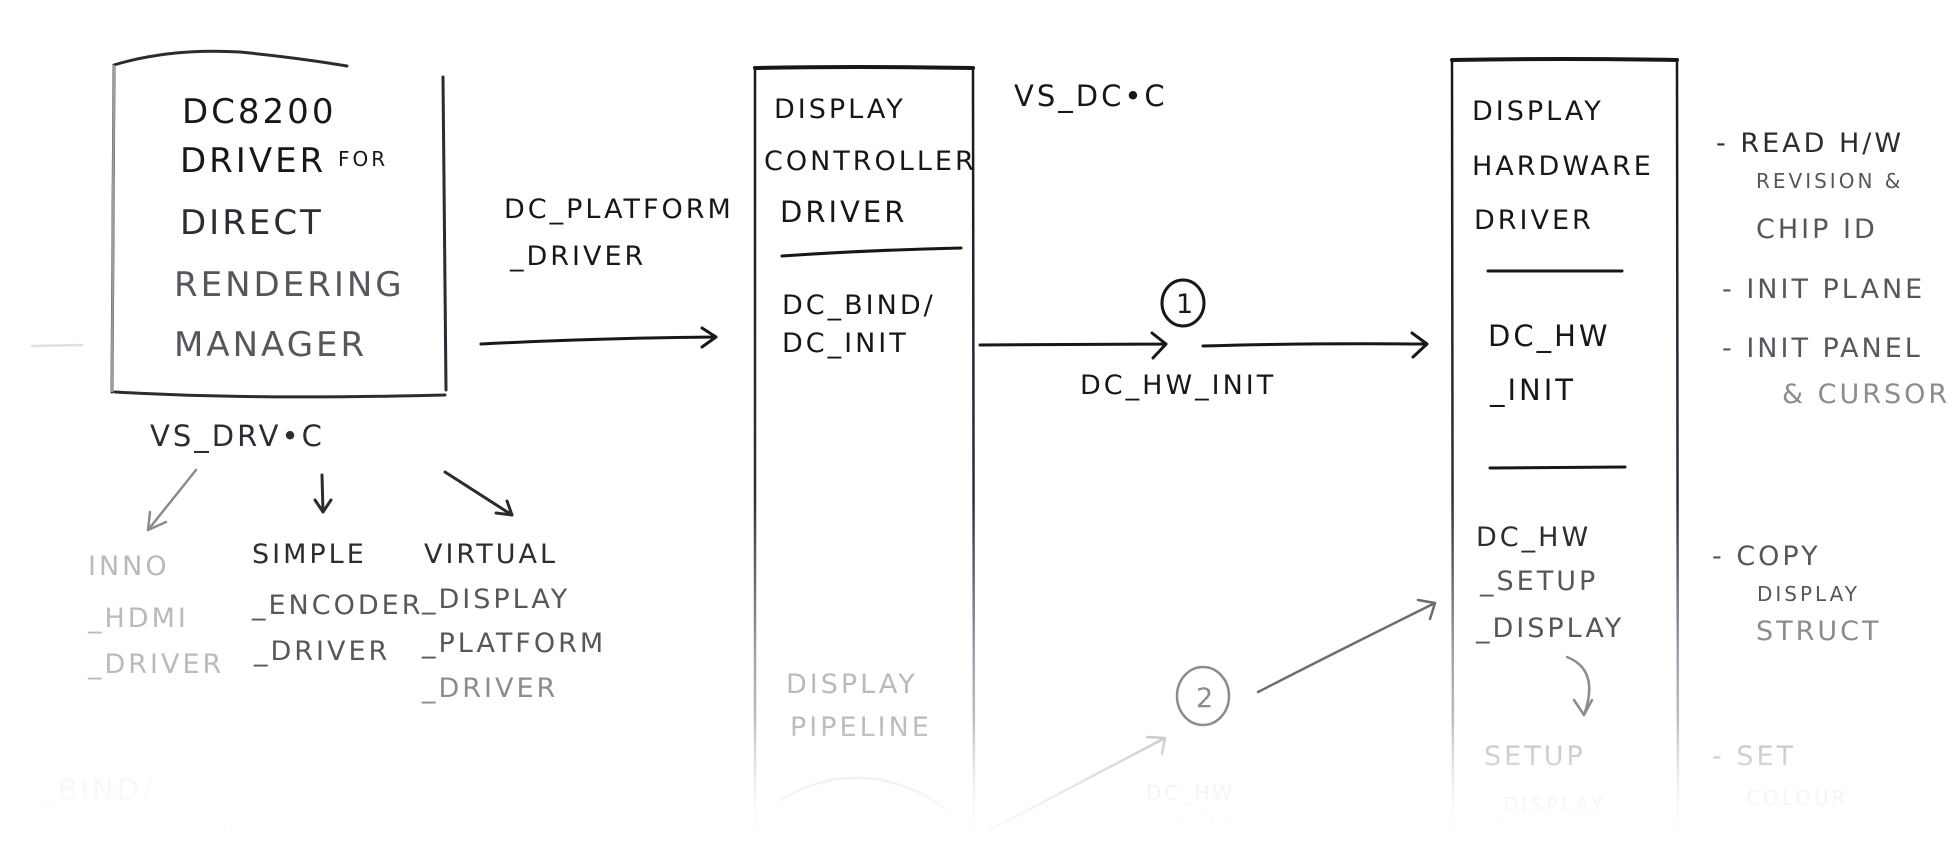 This screenshot has height=851, width=1959. What do you see at coordinates (1766, 556) in the screenshot?
I see `note-copy-line-1: - COPY` at bounding box center [1766, 556].